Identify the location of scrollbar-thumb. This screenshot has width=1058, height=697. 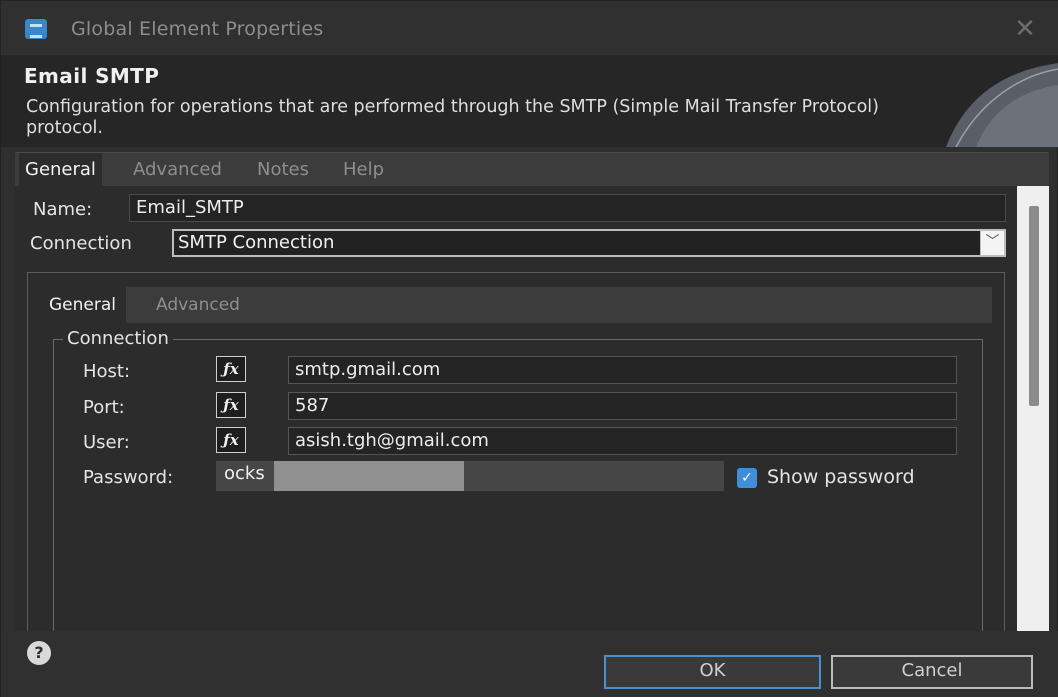
(1034, 306).